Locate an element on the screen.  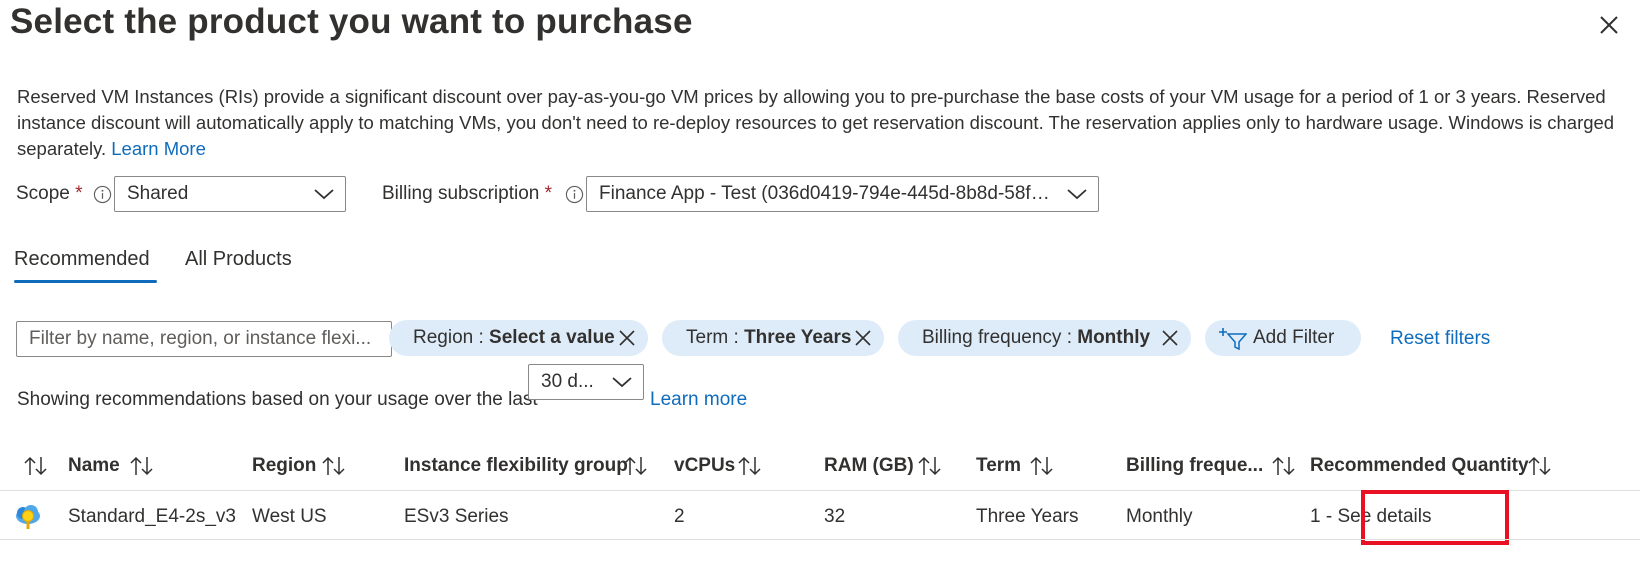
active-tab-indicator is located at coordinates (85, 281).